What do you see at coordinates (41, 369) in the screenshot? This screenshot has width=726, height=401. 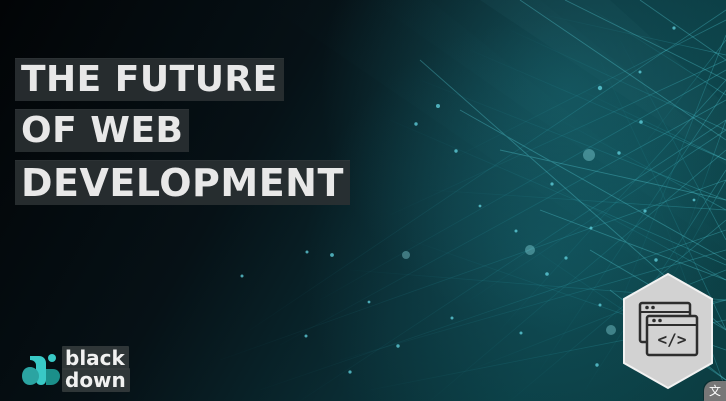 I see `logo-mark-icon` at bounding box center [41, 369].